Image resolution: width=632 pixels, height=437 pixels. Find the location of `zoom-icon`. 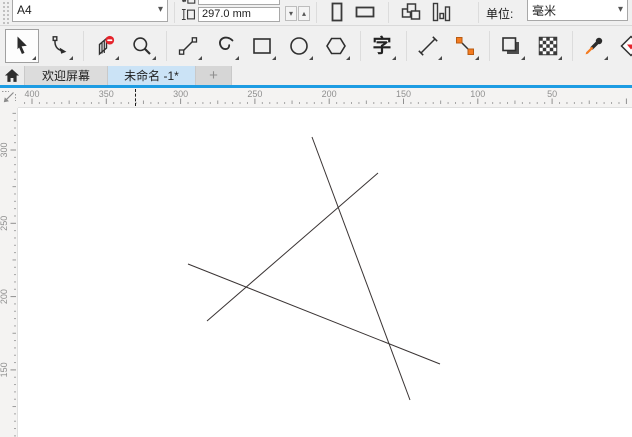

zoom-icon is located at coordinates (142, 46).